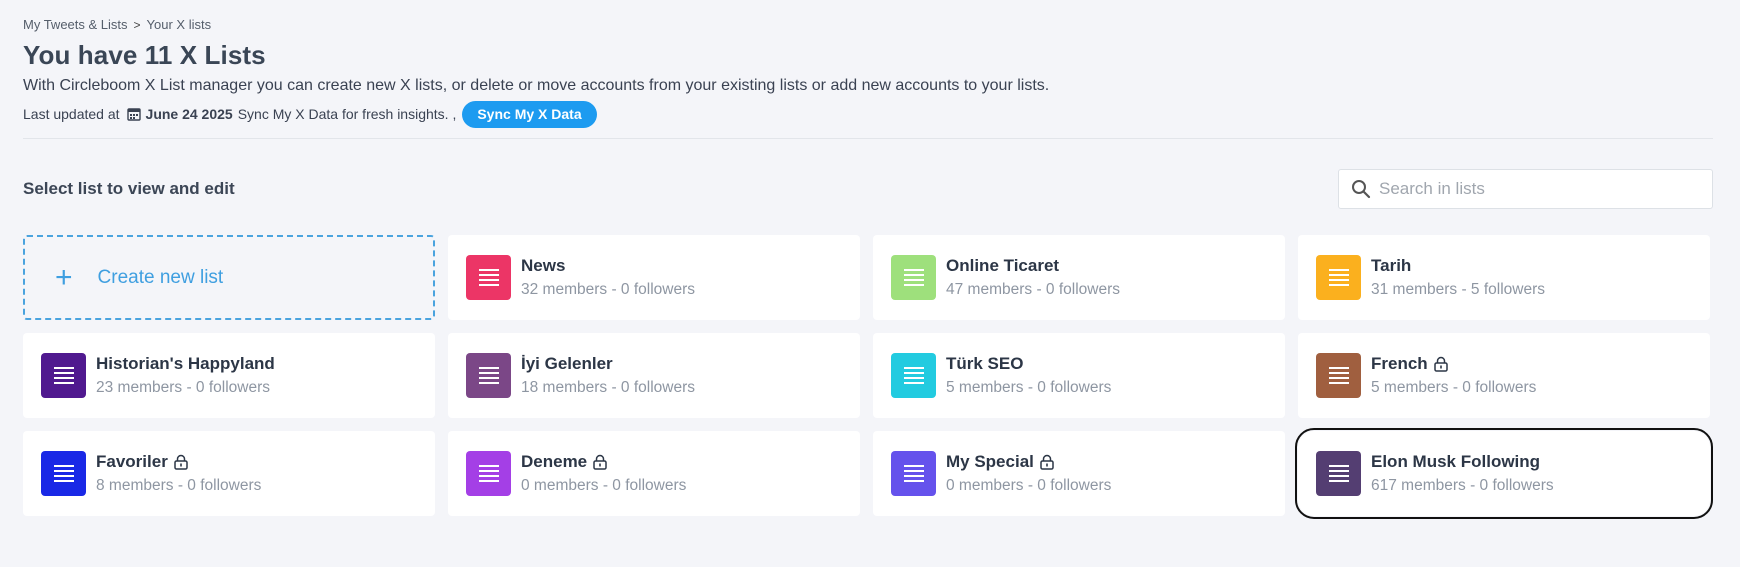 The image size is (1740, 567). Describe the element at coordinates (1028, 473) in the screenshot. I see `list-card-text: My Special 0 members - 0 followers` at that location.